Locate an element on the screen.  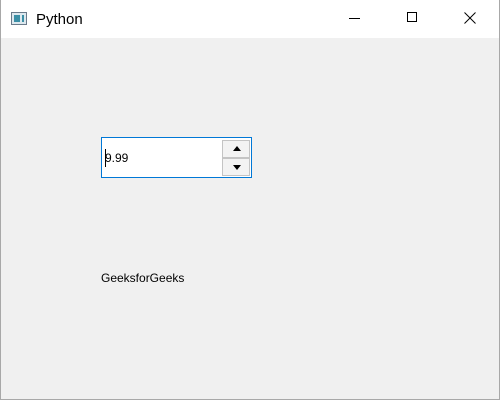
arrow-up-icon is located at coordinates (237, 148).